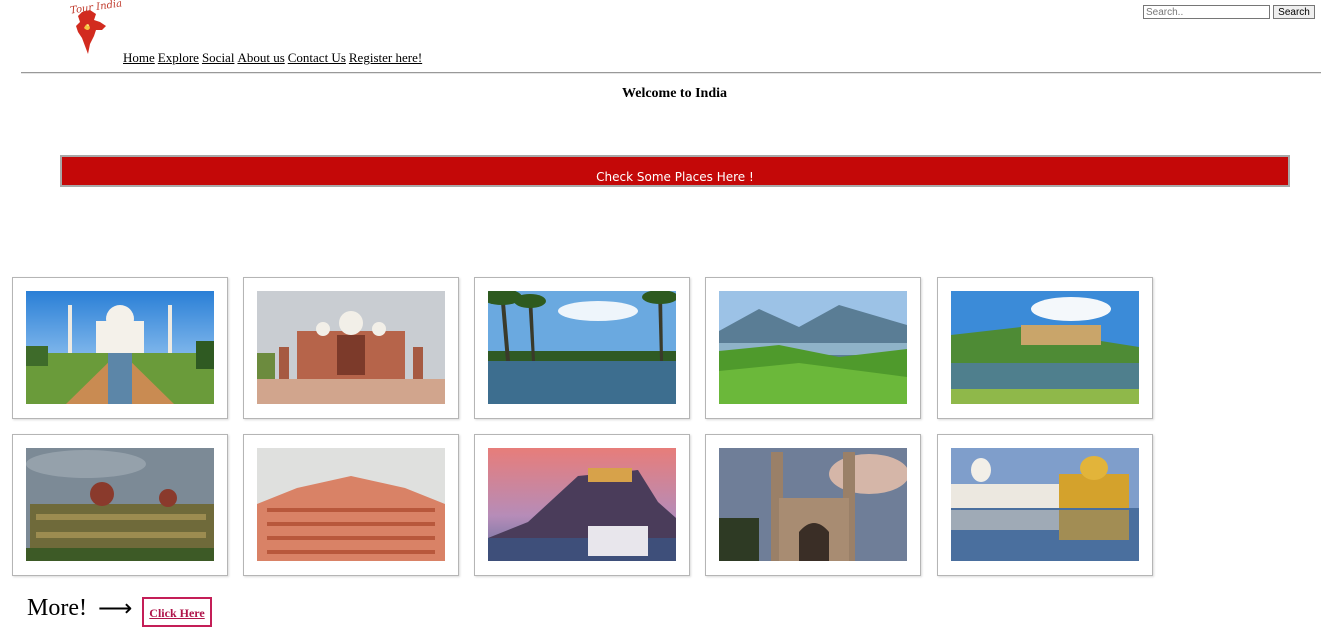 The height and width of the screenshot is (635, 1321). What do you see at coordinates (177, 612) in the screenshot?
I see `click-here-link: Click Here` at bounding box center [177, 612].